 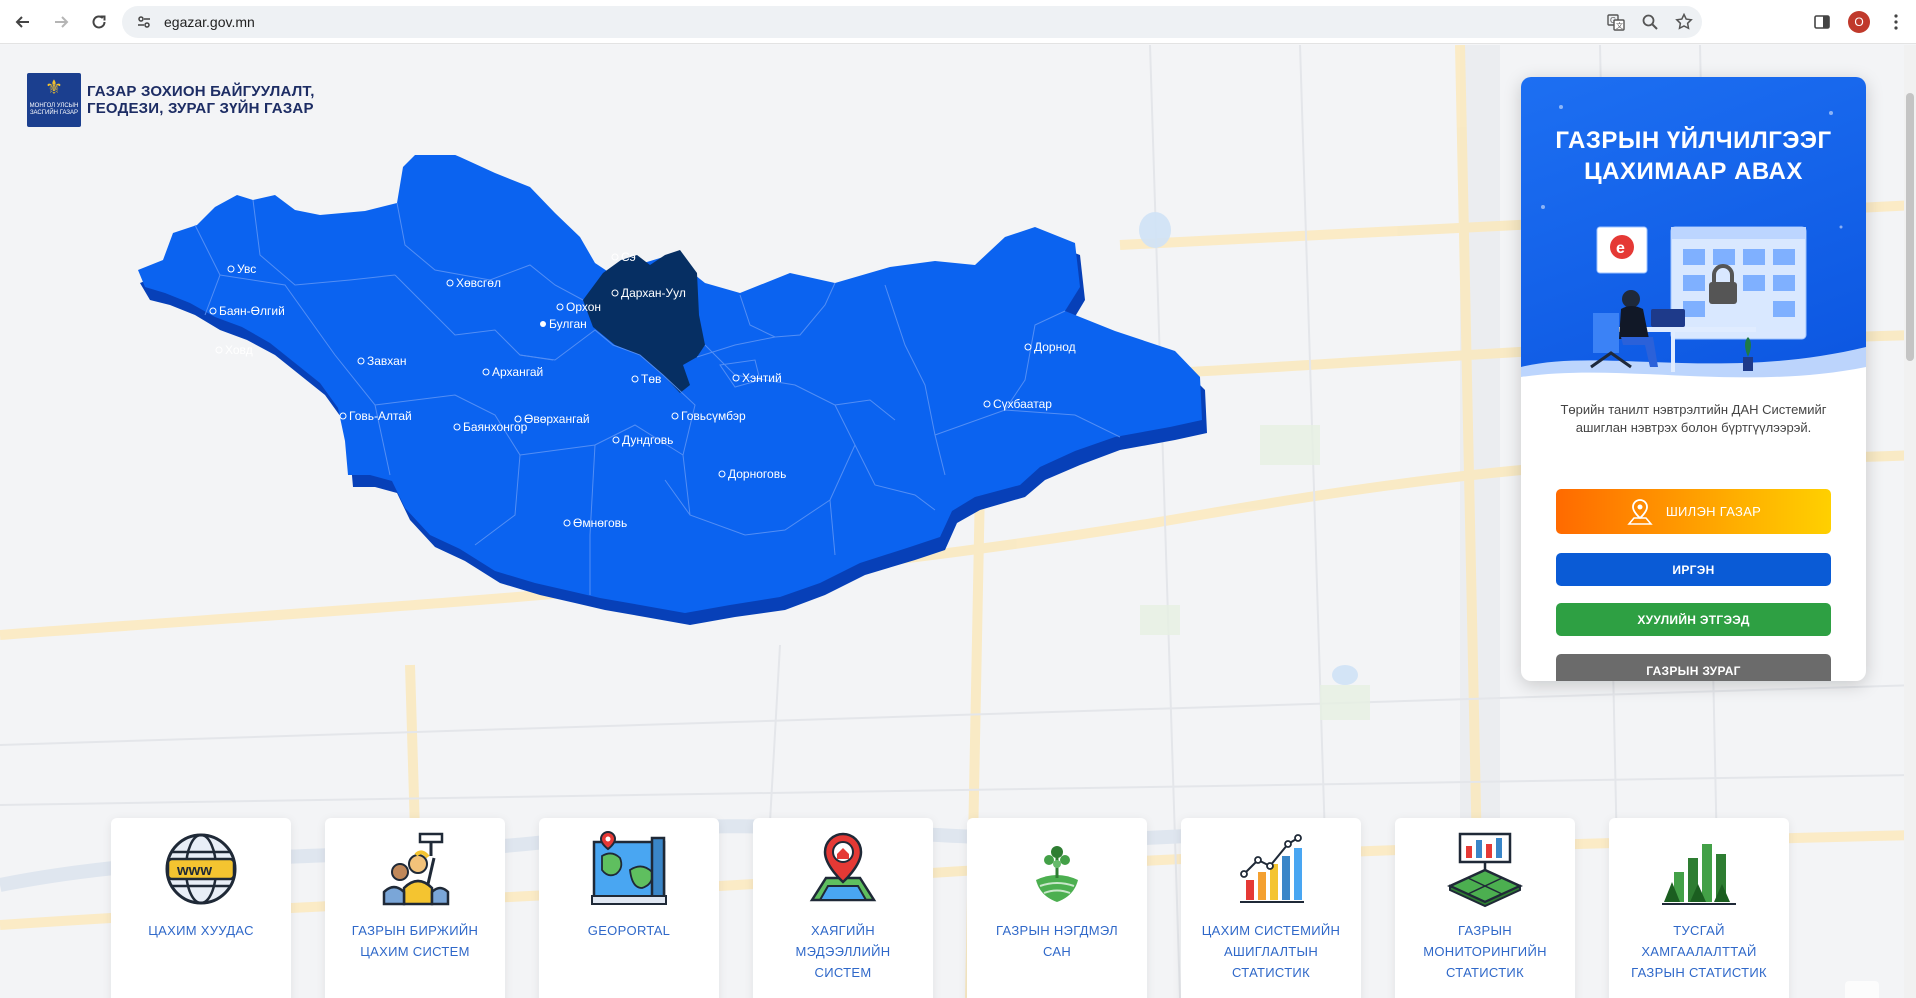 What do you see at coordinates (1620, 248) in the screenshot?
I see `svg-text: e` at bounding box center [1620, 248].